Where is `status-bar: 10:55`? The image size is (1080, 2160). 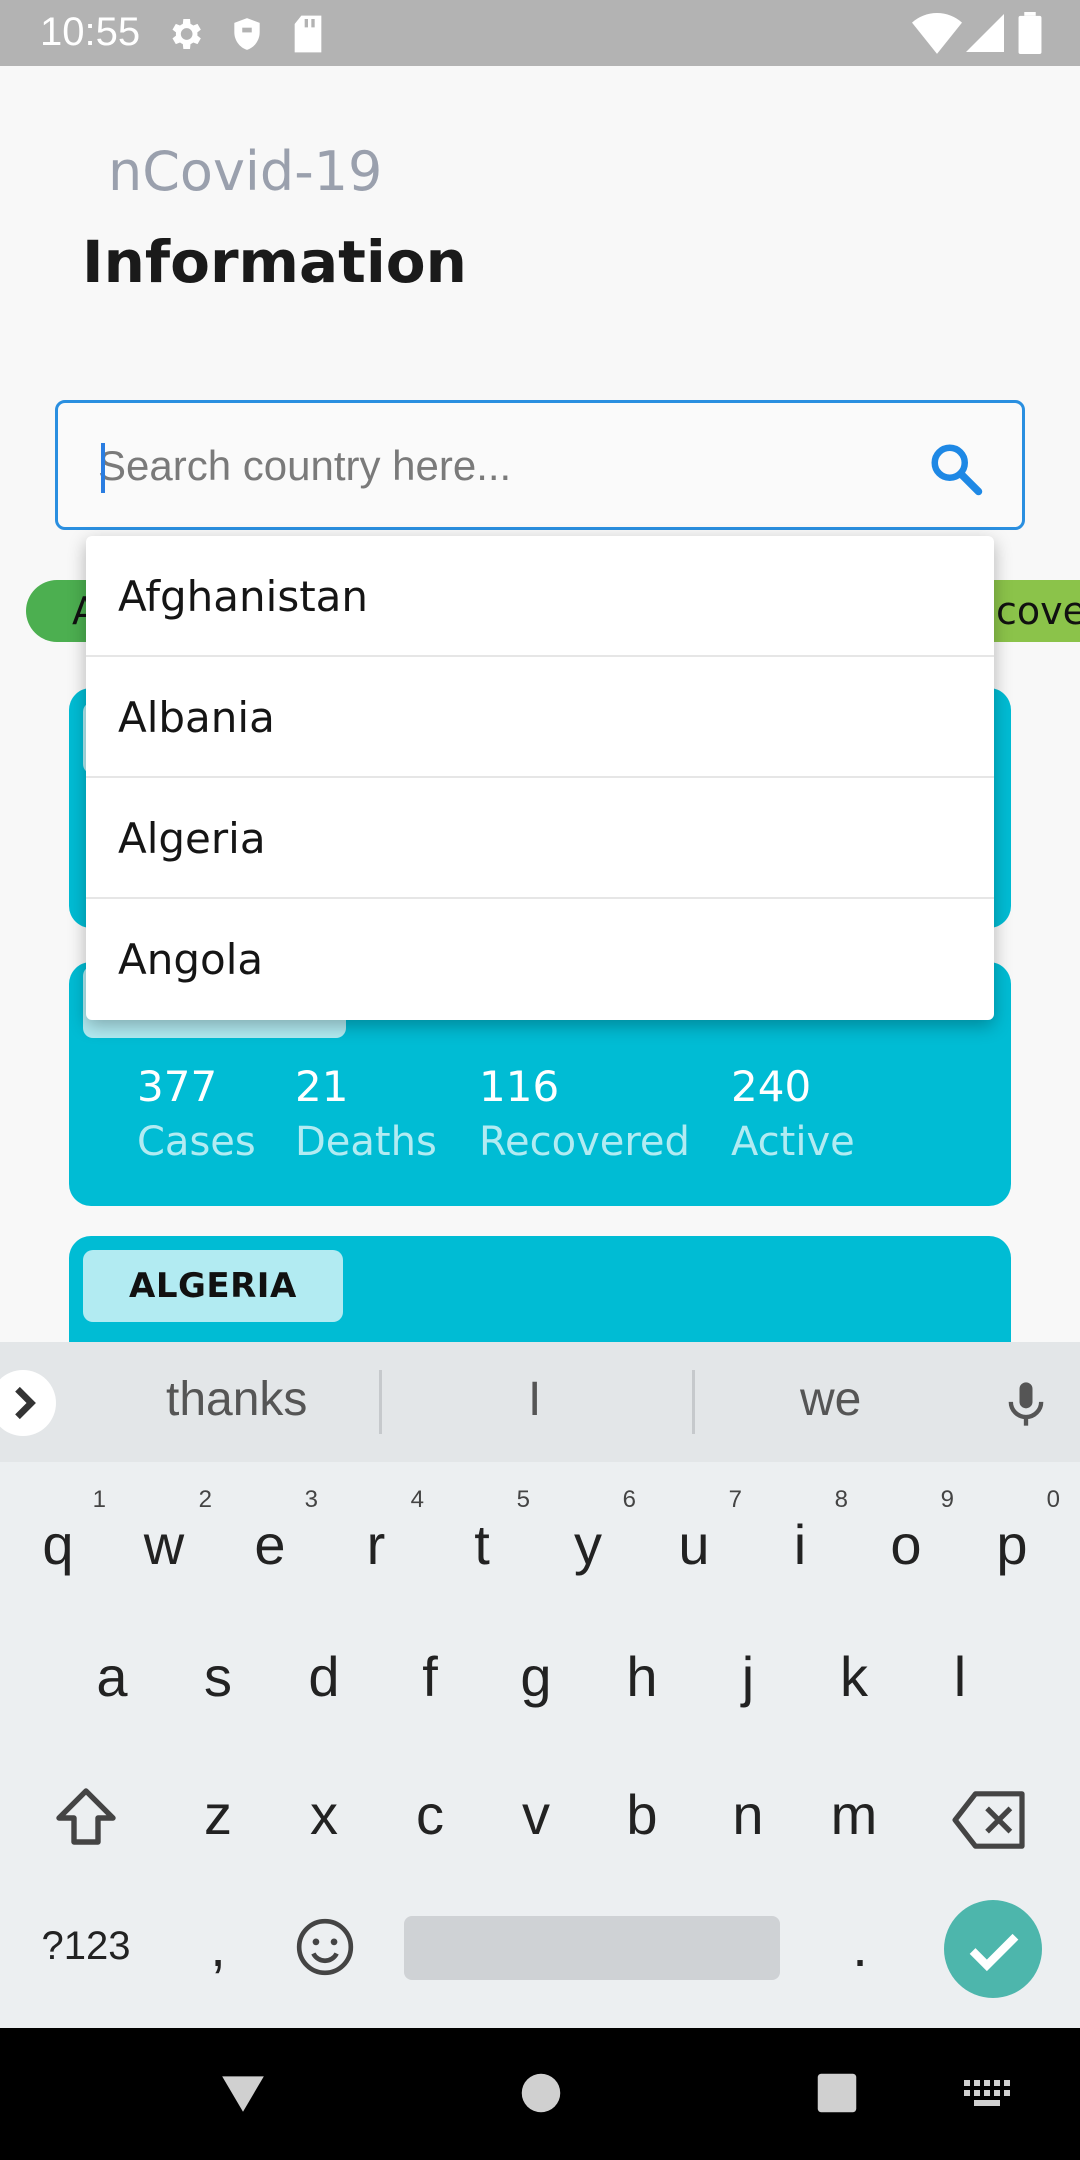
status-bar: 10:55 is located at coordinates (540, 33).